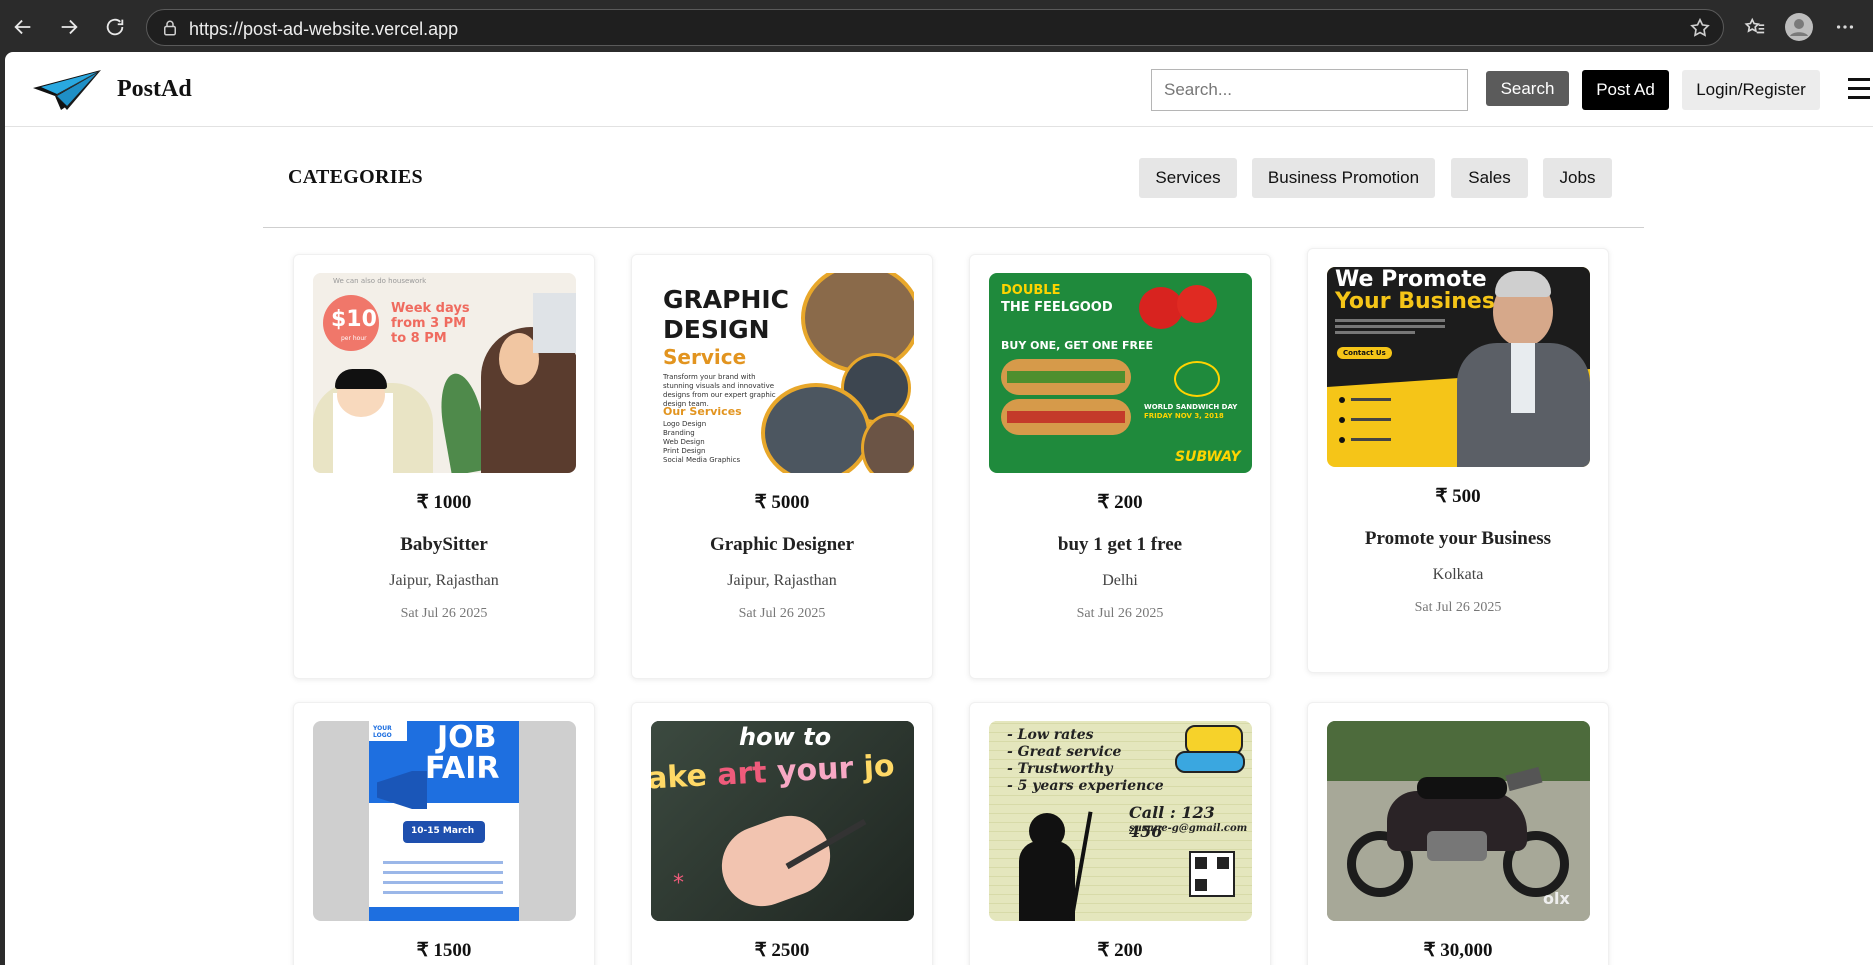 The height and width of the screenshot is (965, 1873). Describe the element at coordinates (1458, 367) in the screenshot. I see `ad-image-business-promotion: We Promote Your Business Contact Us` at that location.